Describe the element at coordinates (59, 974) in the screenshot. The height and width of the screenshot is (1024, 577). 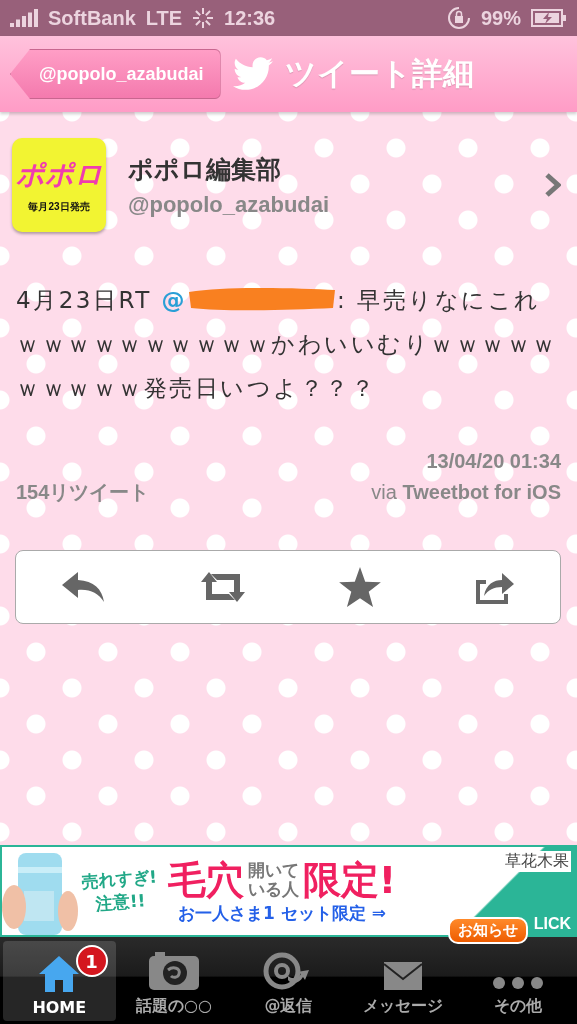
I see `home-icon` at that location.